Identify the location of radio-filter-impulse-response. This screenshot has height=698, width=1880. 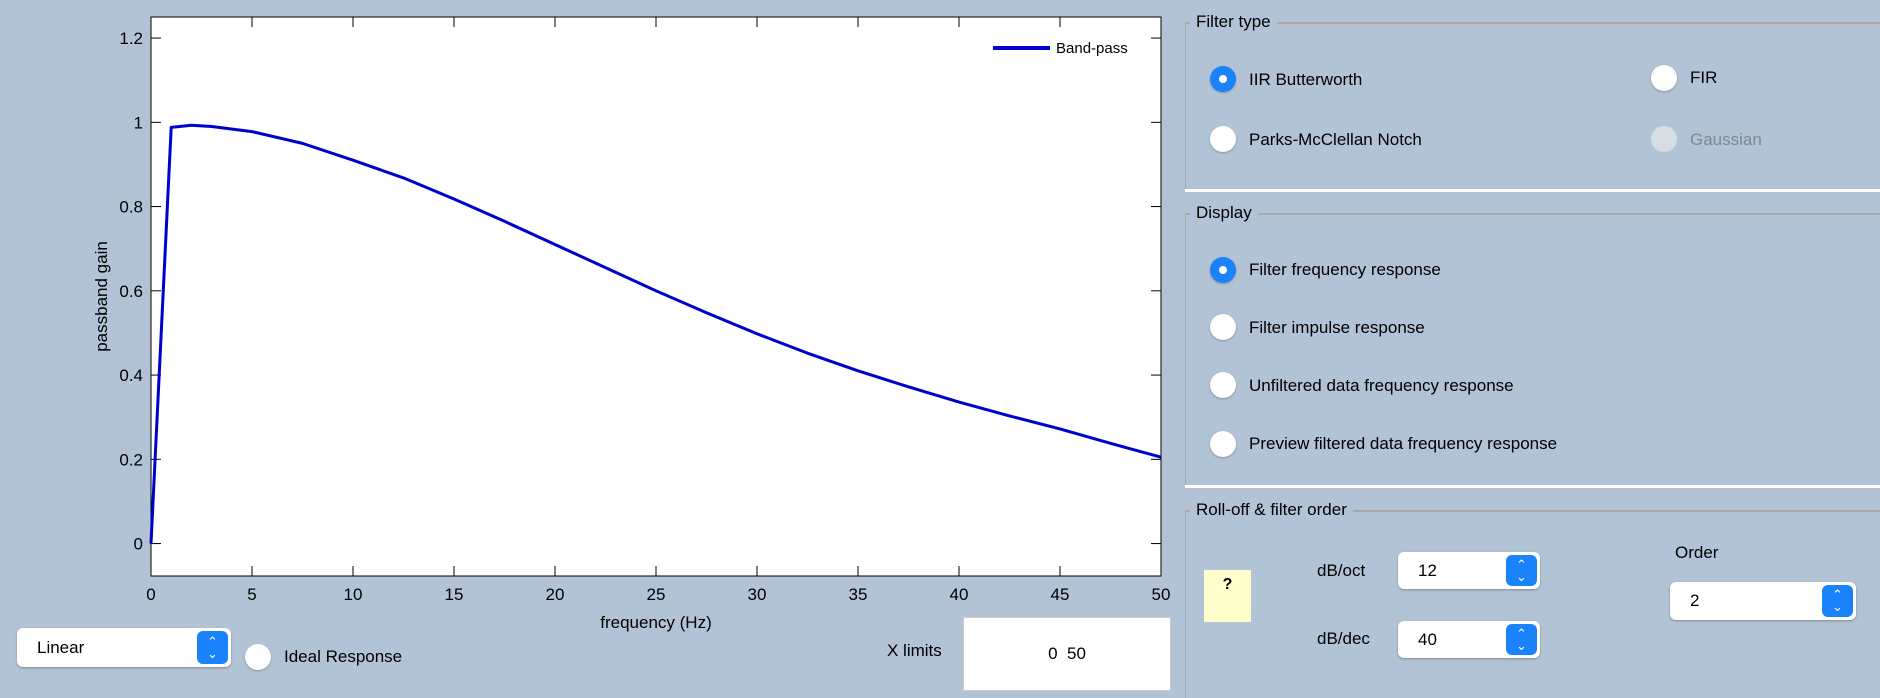
(1223, 327).